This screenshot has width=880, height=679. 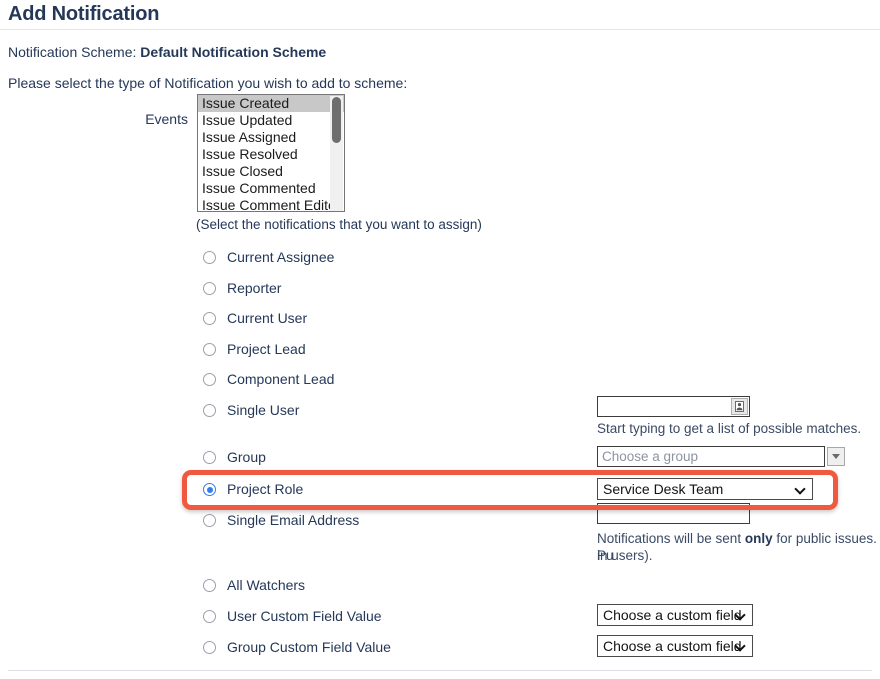 What do you see at coordinates (440, 587) in the screenshot?
I see `option-row-all-watchers: All Watchers` at bounding box center [440, 587].